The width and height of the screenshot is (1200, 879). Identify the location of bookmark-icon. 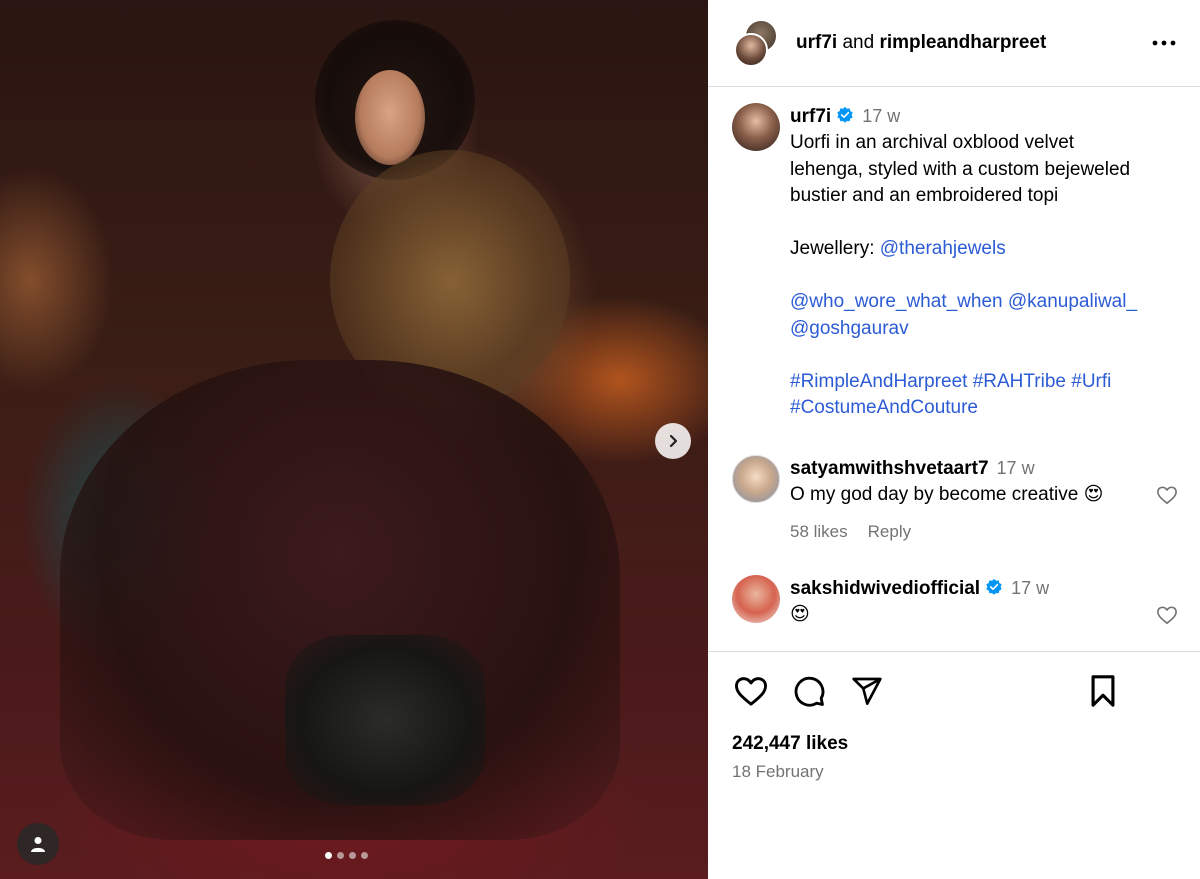
(1103, 691).